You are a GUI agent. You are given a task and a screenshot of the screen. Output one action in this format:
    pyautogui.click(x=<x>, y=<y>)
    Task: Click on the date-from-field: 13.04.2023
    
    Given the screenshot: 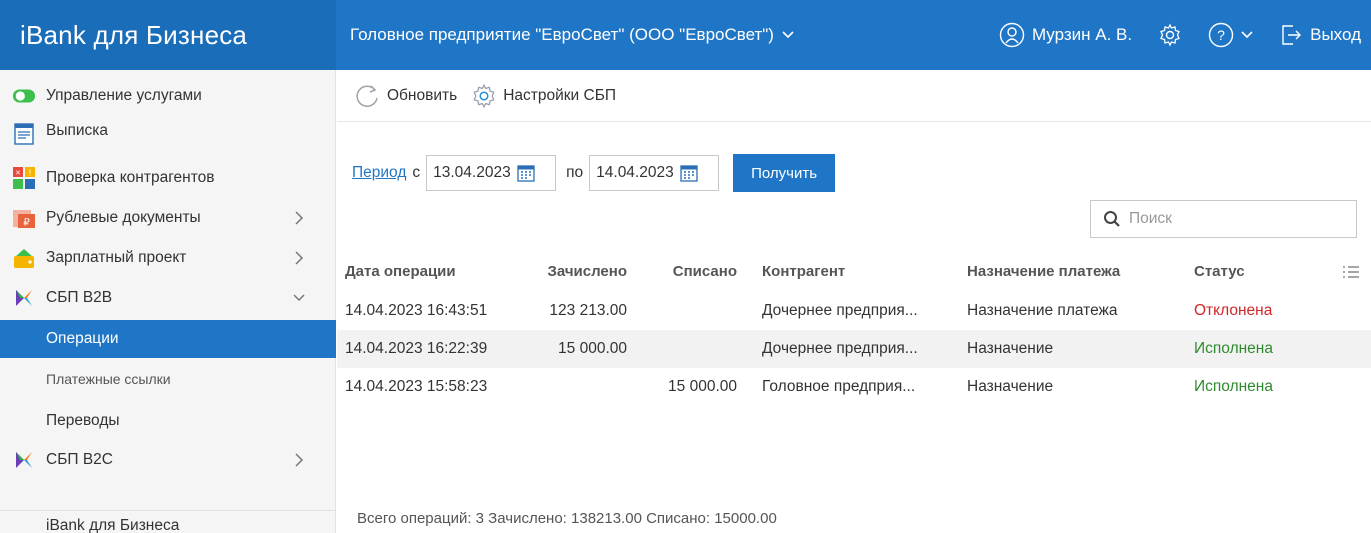 What is the action you would take?
    pyautogui.click(x=491, y=173)
    